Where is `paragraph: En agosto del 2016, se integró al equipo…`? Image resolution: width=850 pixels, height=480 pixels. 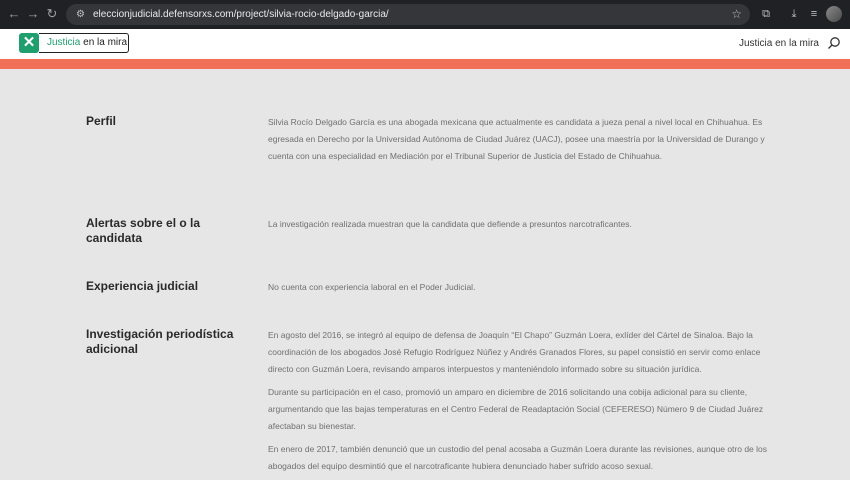 paragraph: En agosto del 2016, se integró al equipo… is located at coordinates (514, 352).